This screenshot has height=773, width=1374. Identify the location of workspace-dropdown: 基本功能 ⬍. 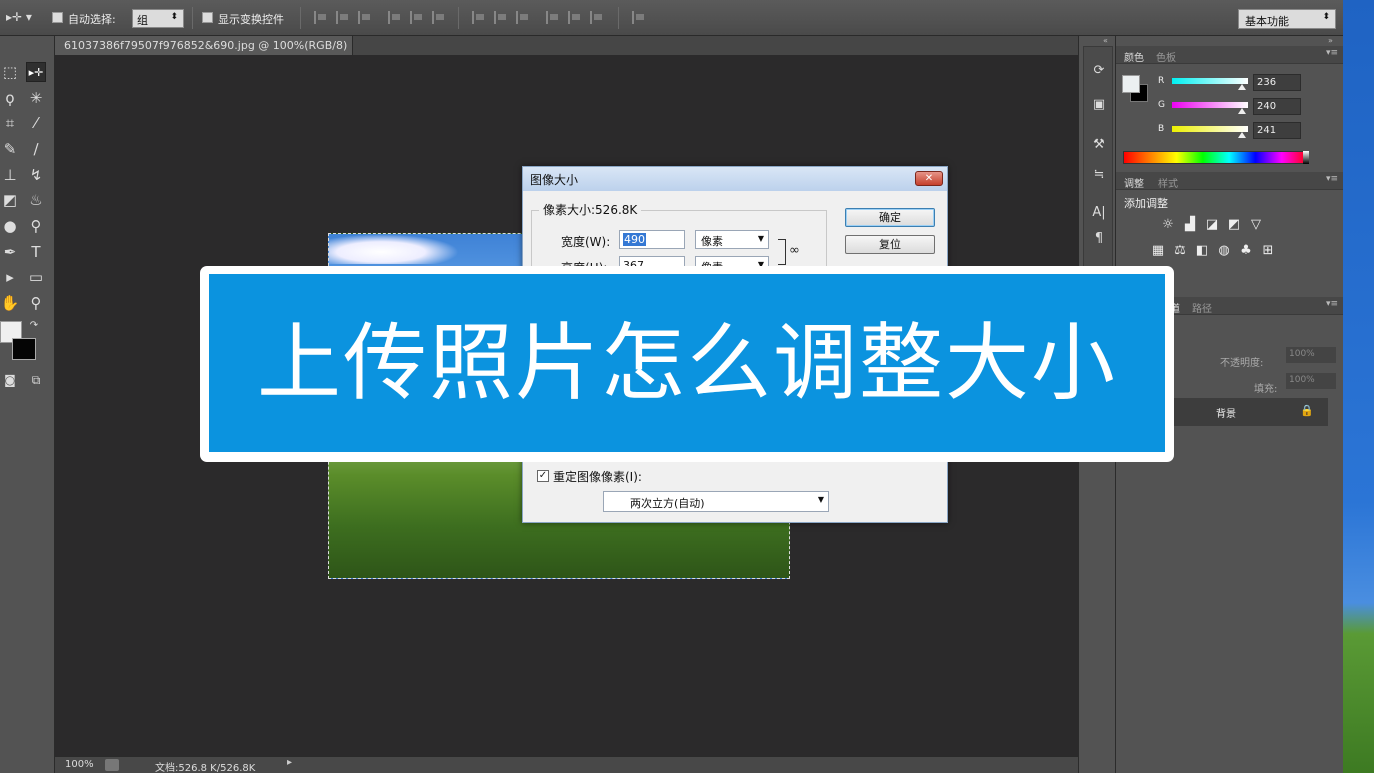
(1287, 19).